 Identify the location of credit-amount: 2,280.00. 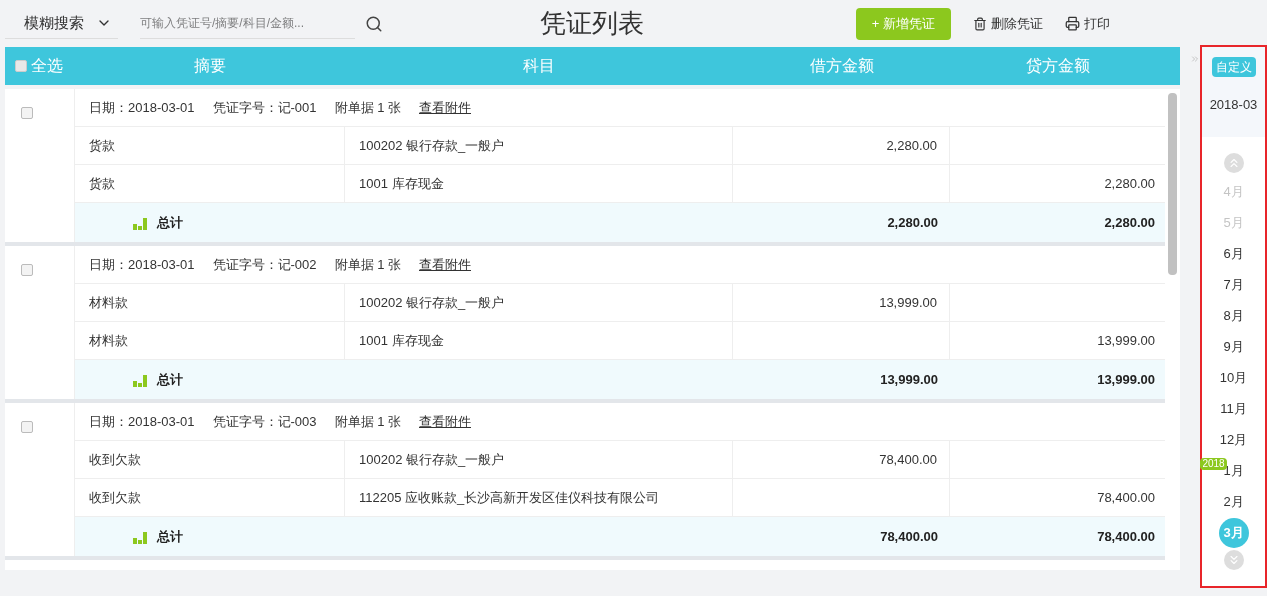
(1129, 183).